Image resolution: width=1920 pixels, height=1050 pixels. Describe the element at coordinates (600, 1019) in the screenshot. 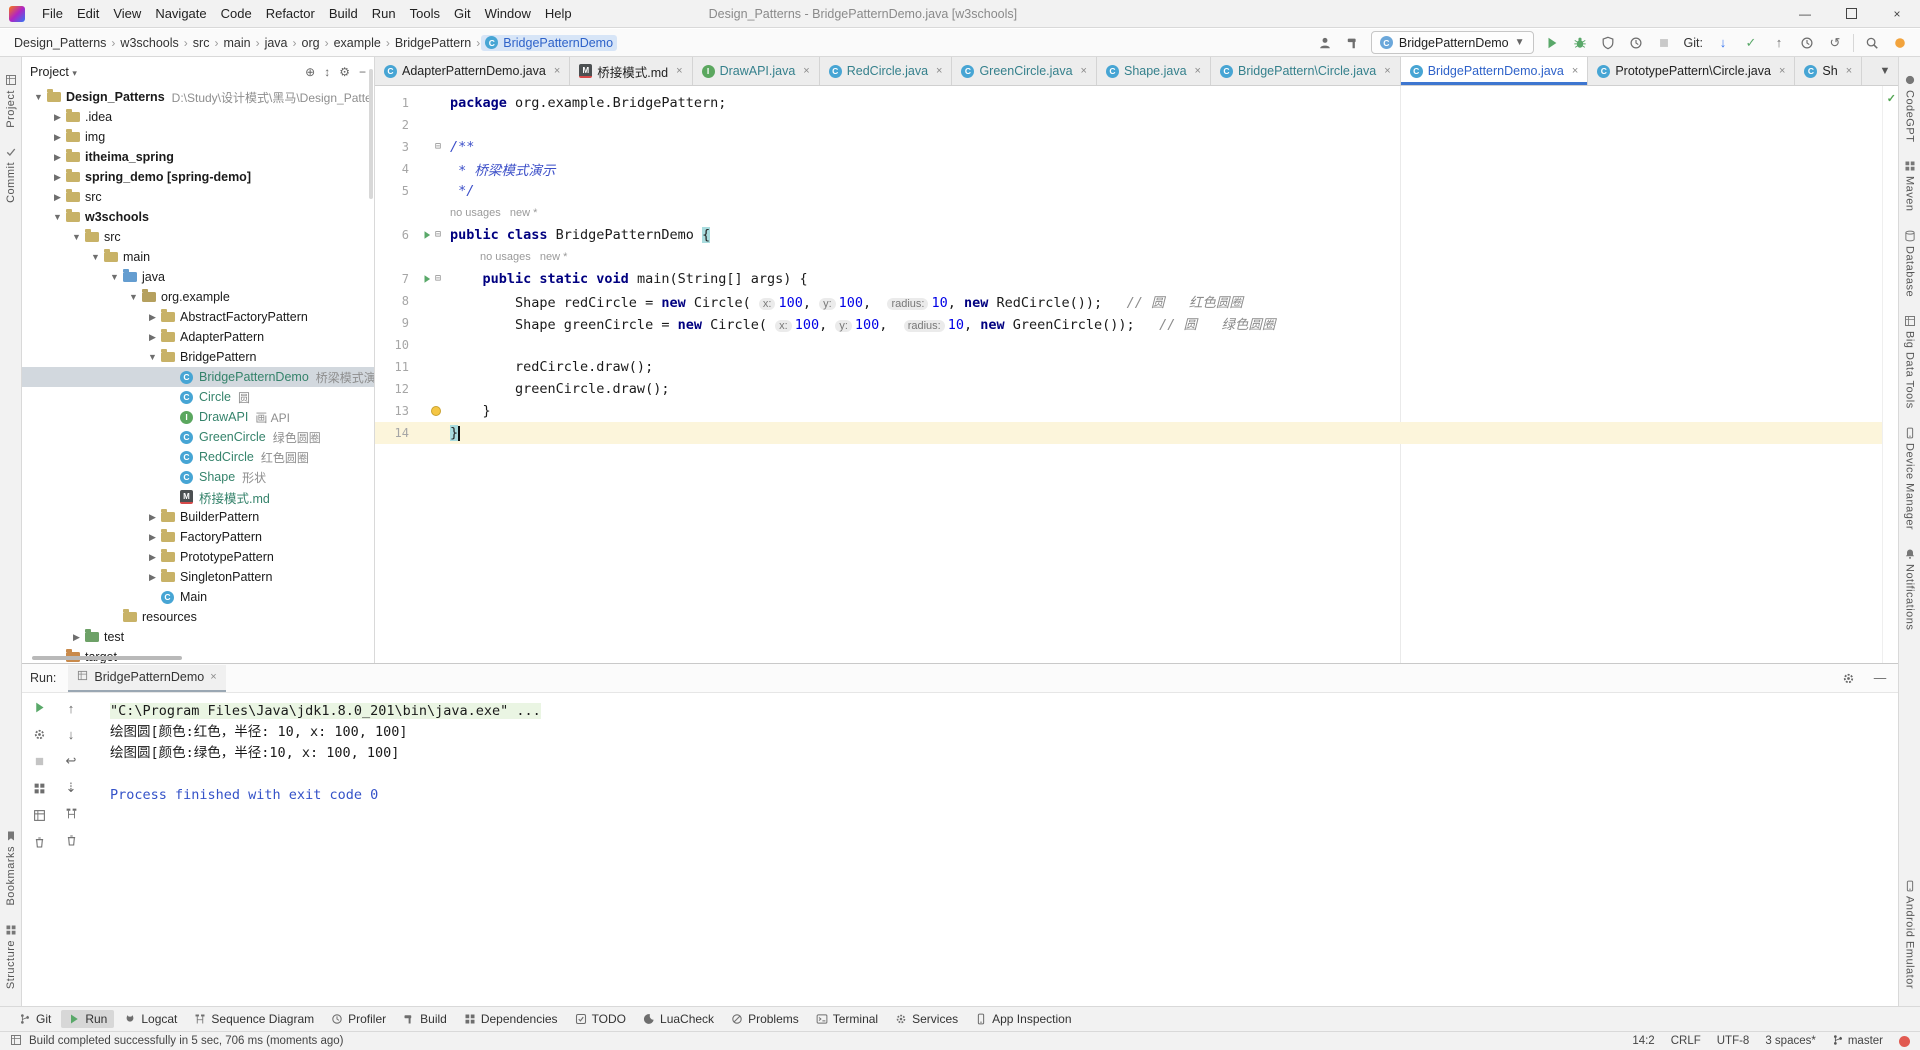

I see `tool-window-button-todo: TODO` at that location.